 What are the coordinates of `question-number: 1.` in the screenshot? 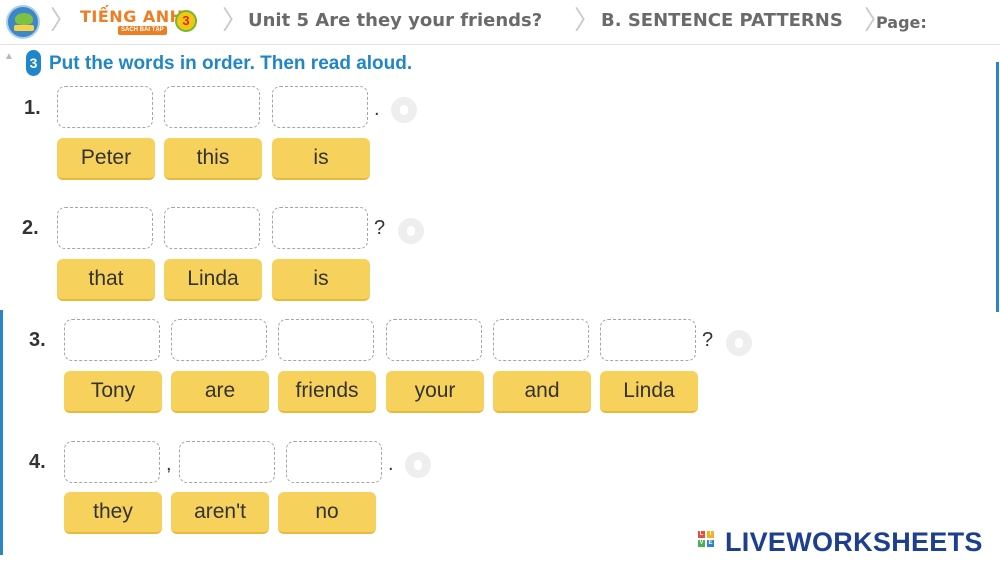 It's located at (32, 108).